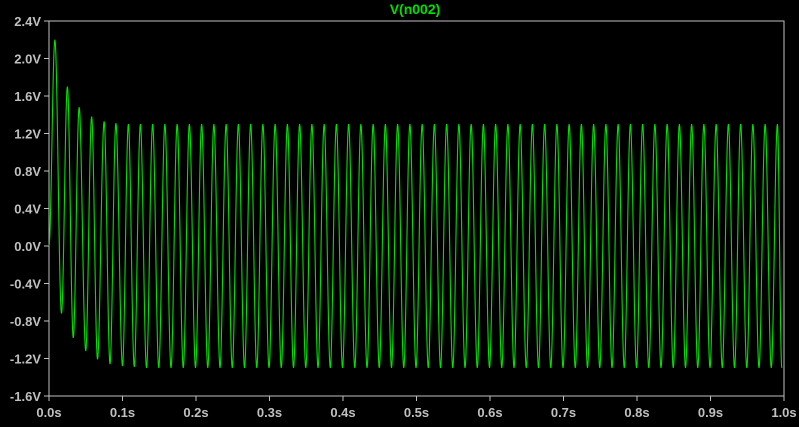  Describe the element at coordinates (27, 171) in the screenshot. I see `y-tick-label: 0.8V` at that location.